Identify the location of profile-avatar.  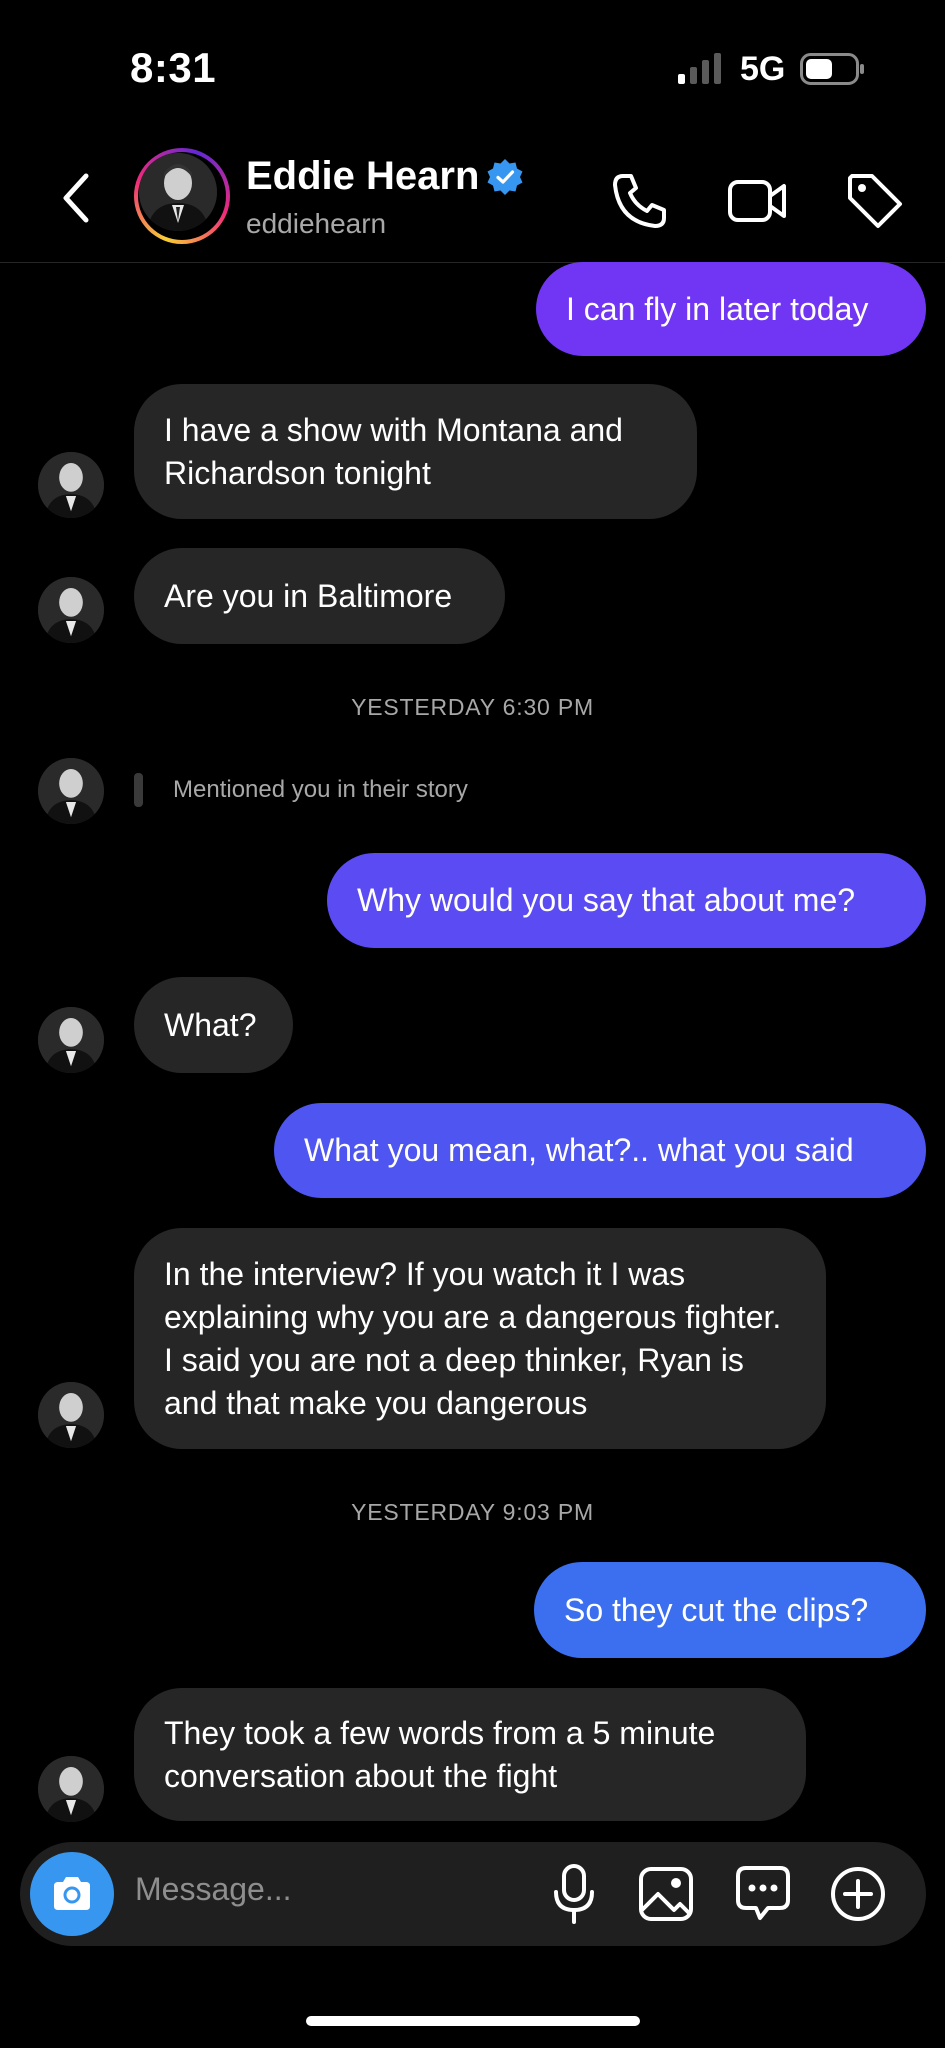
(182, 196).